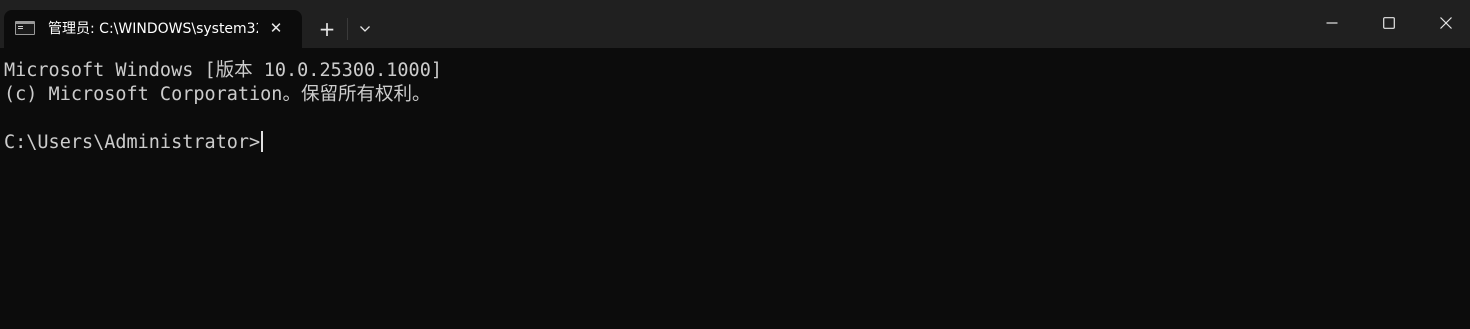 The width and height of the screenshot is (1470, 329). I want to click on command-prompt-line: C:\Users\Administrator>, so click(134, 143).